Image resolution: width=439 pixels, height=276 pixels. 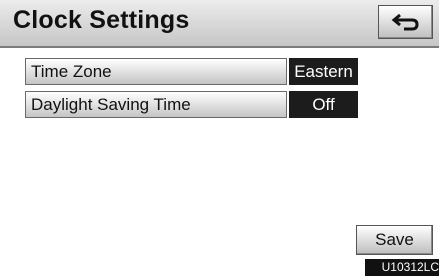 I want to click on figure-code-label: U10312LC, so click(x=402, y=267).